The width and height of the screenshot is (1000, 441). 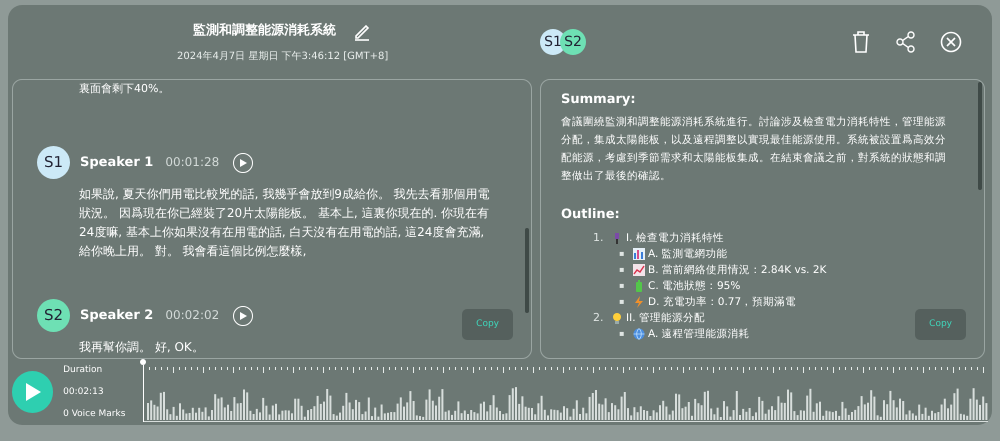 What do you see at coordinates (192, 315) in the screenshot?
I see `timestamp: 00:02:02` at bounding box center [192, 315].